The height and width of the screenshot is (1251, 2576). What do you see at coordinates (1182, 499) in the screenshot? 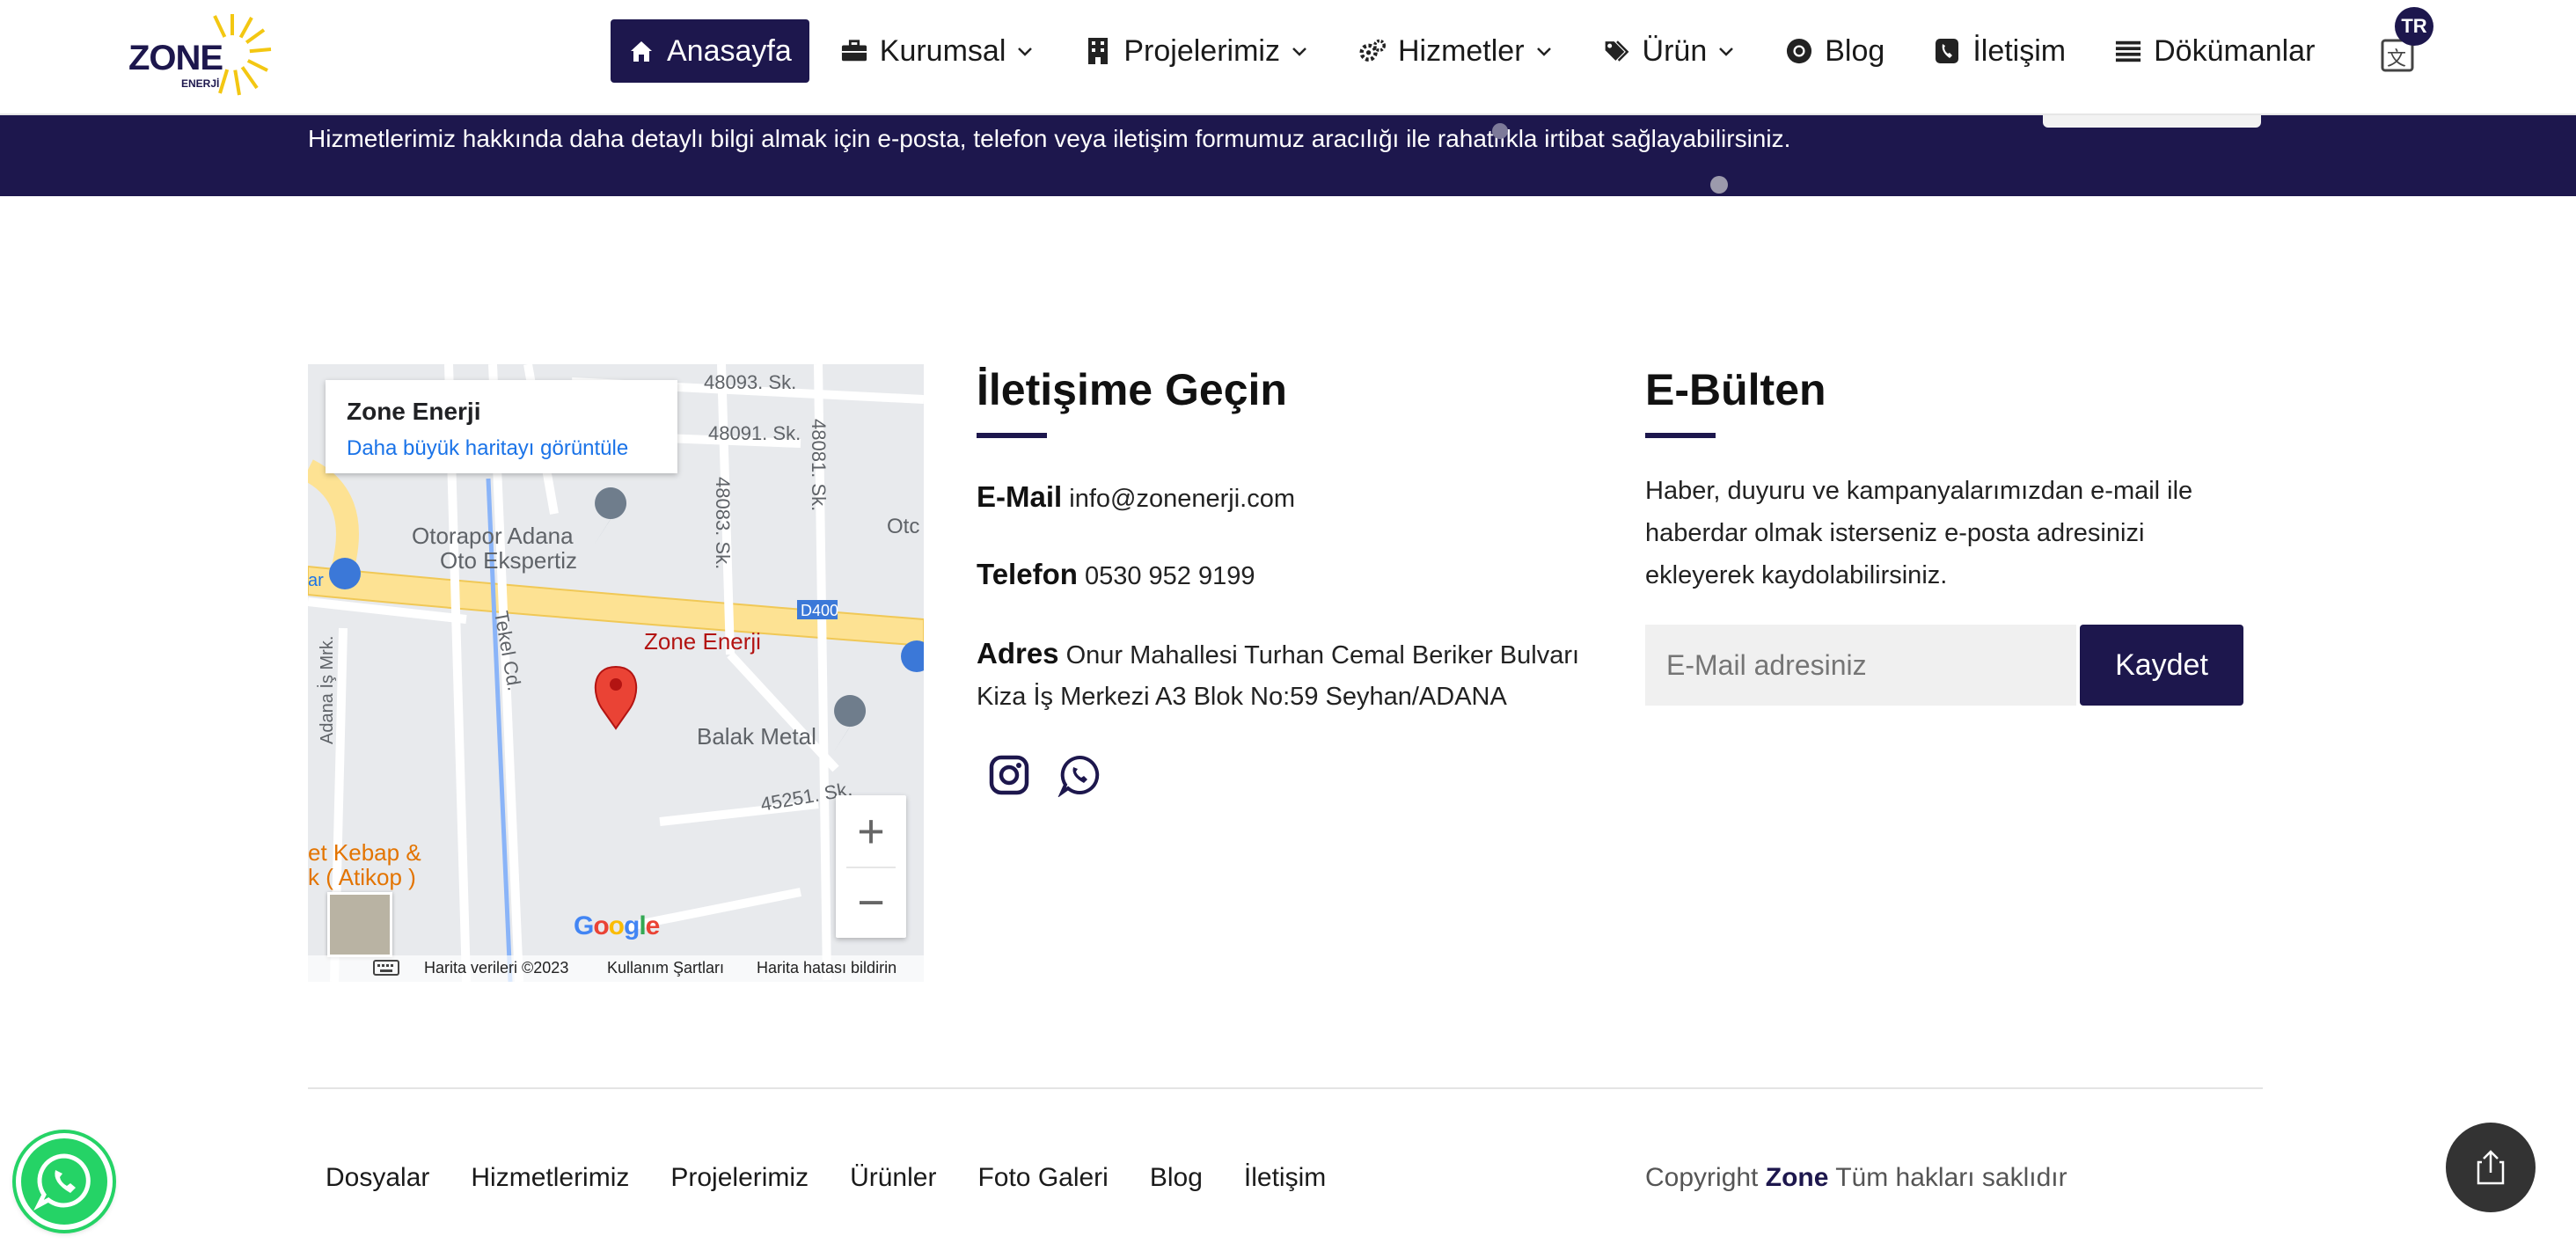
I see `email-value: info@zonenerji.com` at bounding box center [1182, 499].